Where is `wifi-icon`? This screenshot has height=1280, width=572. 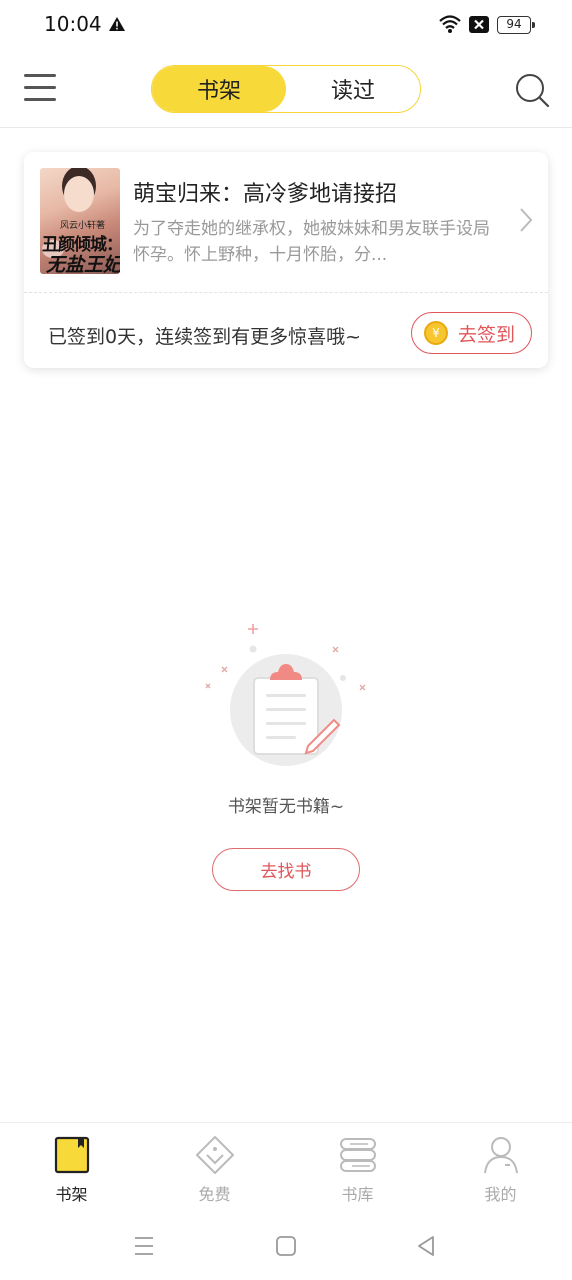 wifi-icon is located at coordinates (450, 24).